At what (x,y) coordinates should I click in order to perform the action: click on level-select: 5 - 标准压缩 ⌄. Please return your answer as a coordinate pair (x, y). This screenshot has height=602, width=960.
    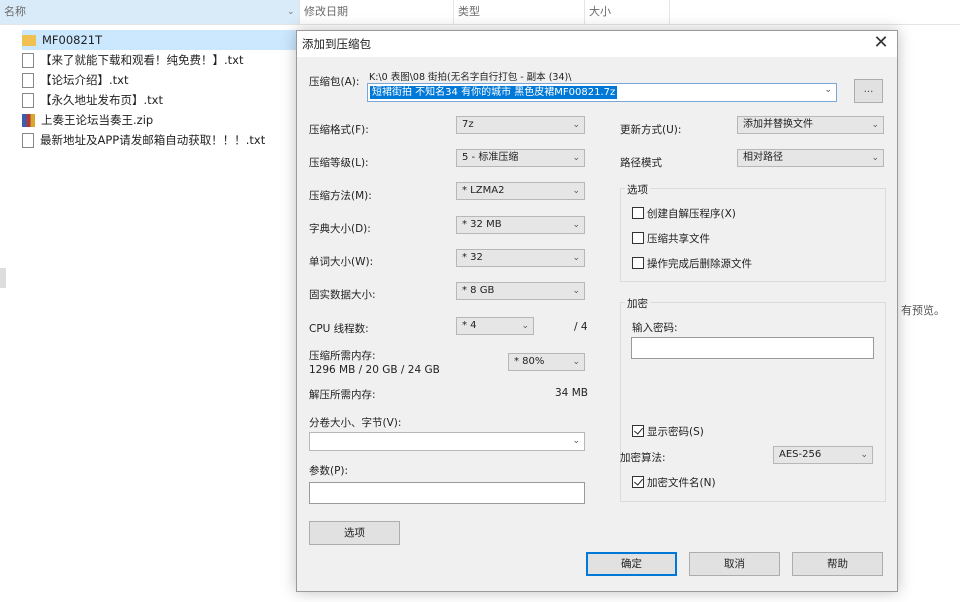
    Looking at the image, I should click on (520, 158).